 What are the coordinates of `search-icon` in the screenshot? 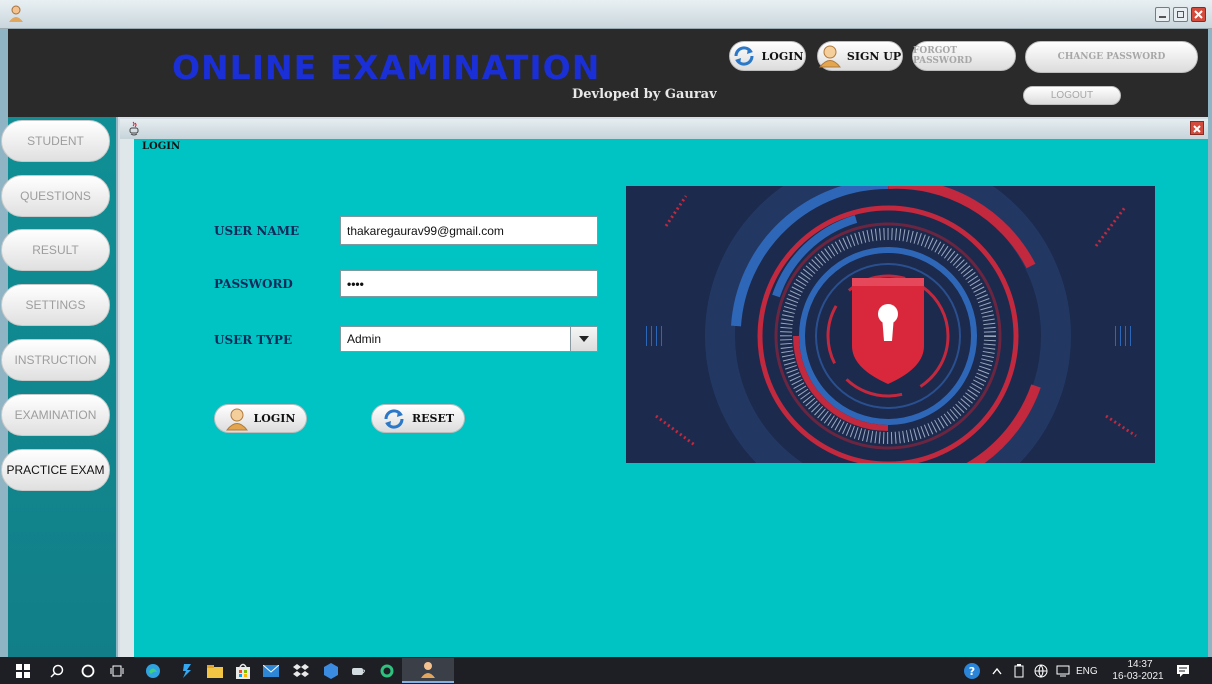 It's located at (57, 671).